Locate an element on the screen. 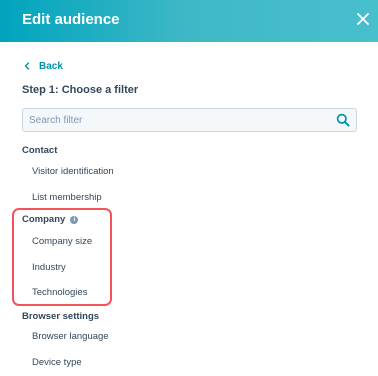  filter-option-list-membership: List membership is located at coordinates (67, 197).